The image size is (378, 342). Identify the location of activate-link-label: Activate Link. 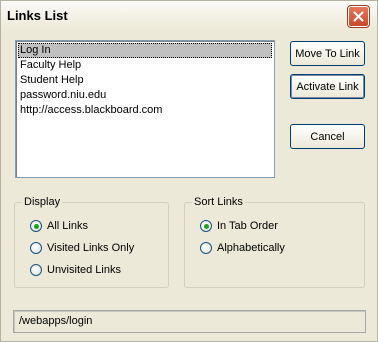
(327, 86).